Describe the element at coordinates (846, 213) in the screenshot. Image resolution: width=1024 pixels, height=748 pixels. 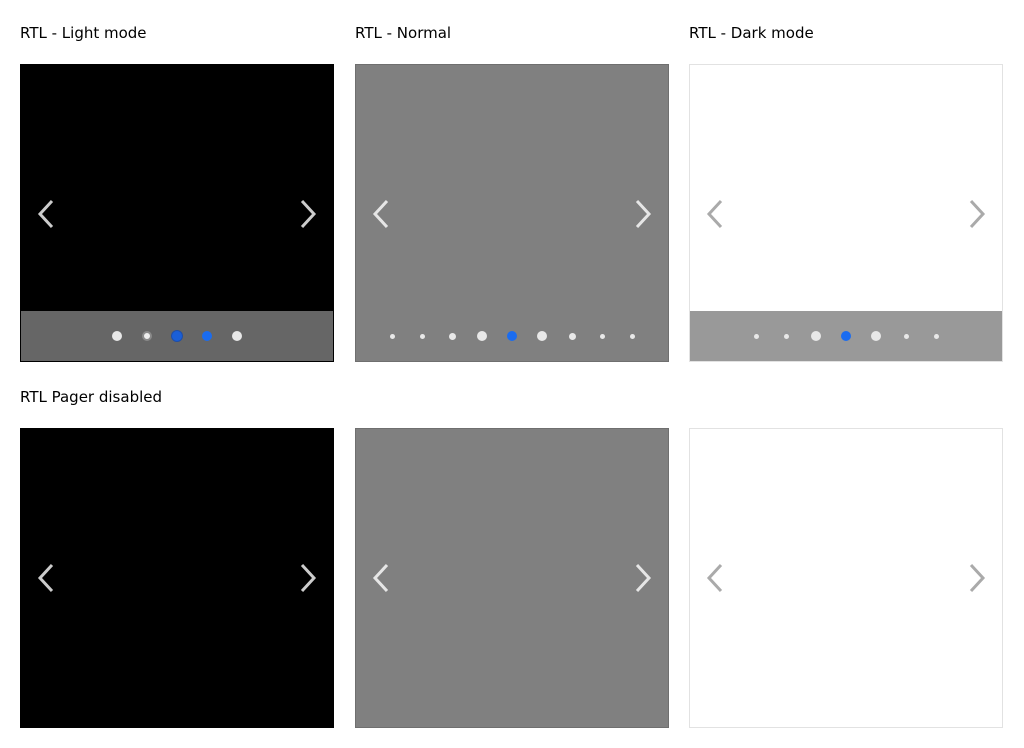
I see `slider-dark-mode` at that location.